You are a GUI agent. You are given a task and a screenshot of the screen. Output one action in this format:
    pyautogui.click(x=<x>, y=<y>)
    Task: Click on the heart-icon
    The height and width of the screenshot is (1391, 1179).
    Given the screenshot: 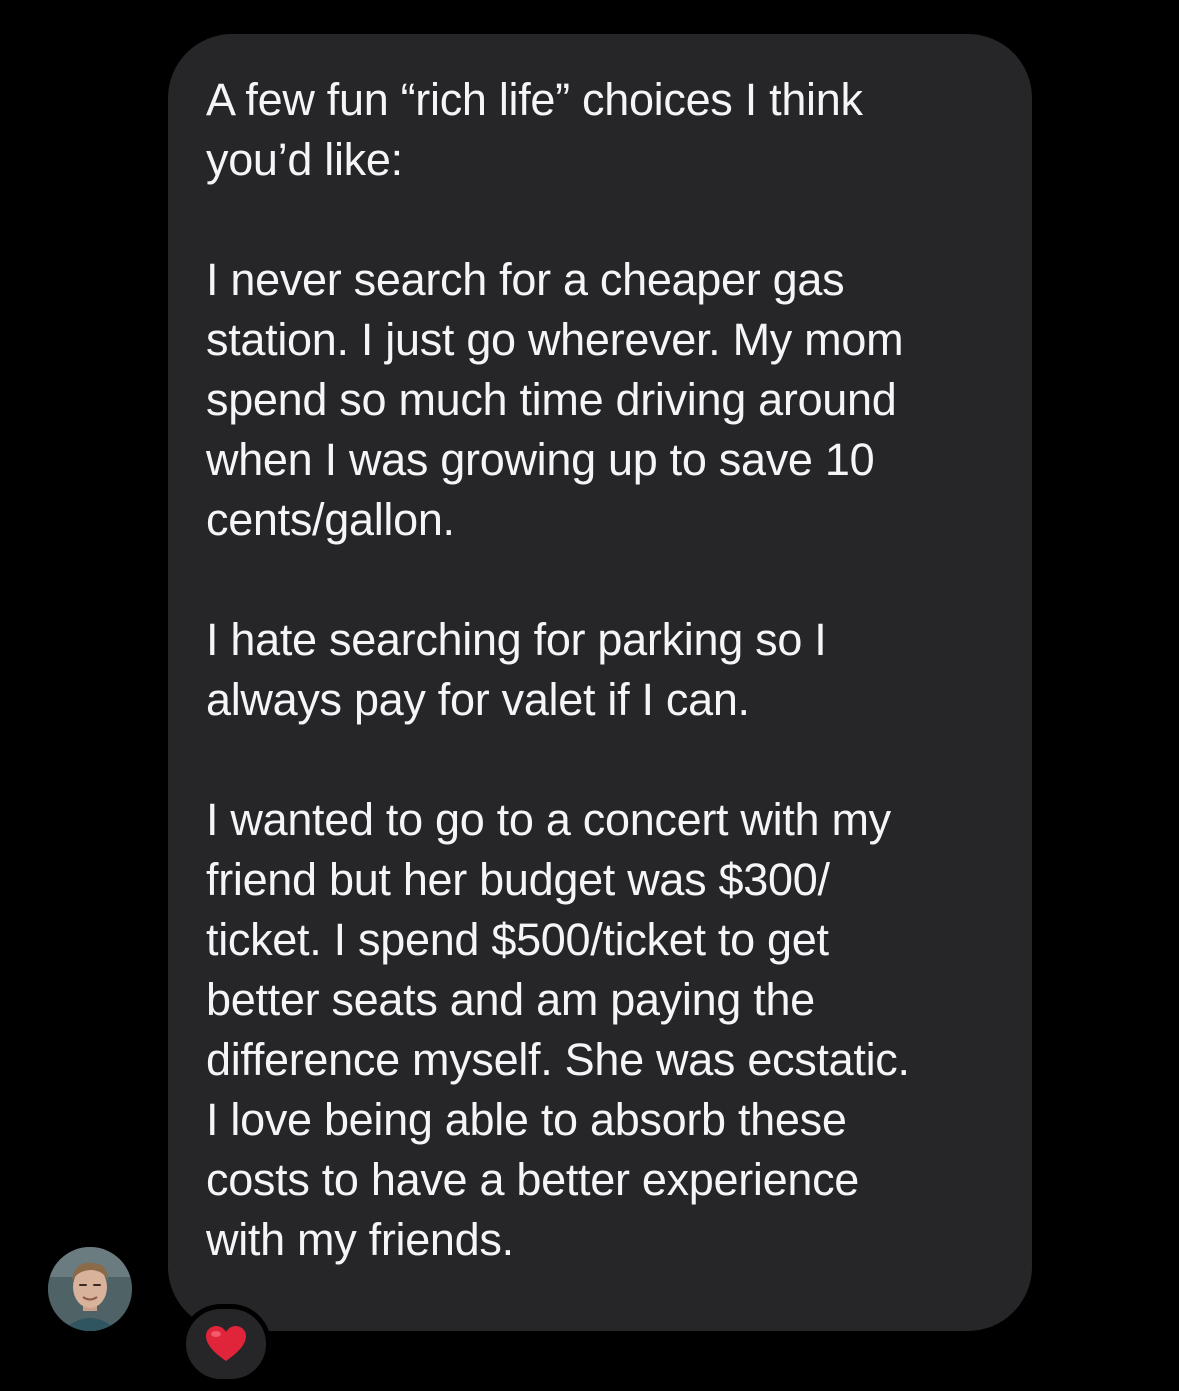 What is the action you would take?
    pyautogui.click(x=226, y=1343)
    